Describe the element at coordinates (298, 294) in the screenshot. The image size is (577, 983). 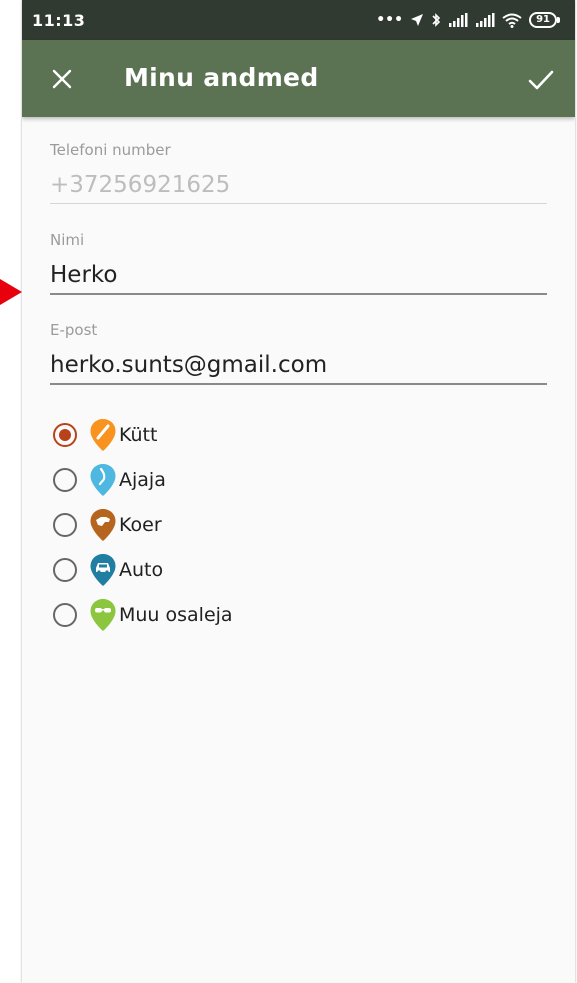
I see `name-underline` at that location.